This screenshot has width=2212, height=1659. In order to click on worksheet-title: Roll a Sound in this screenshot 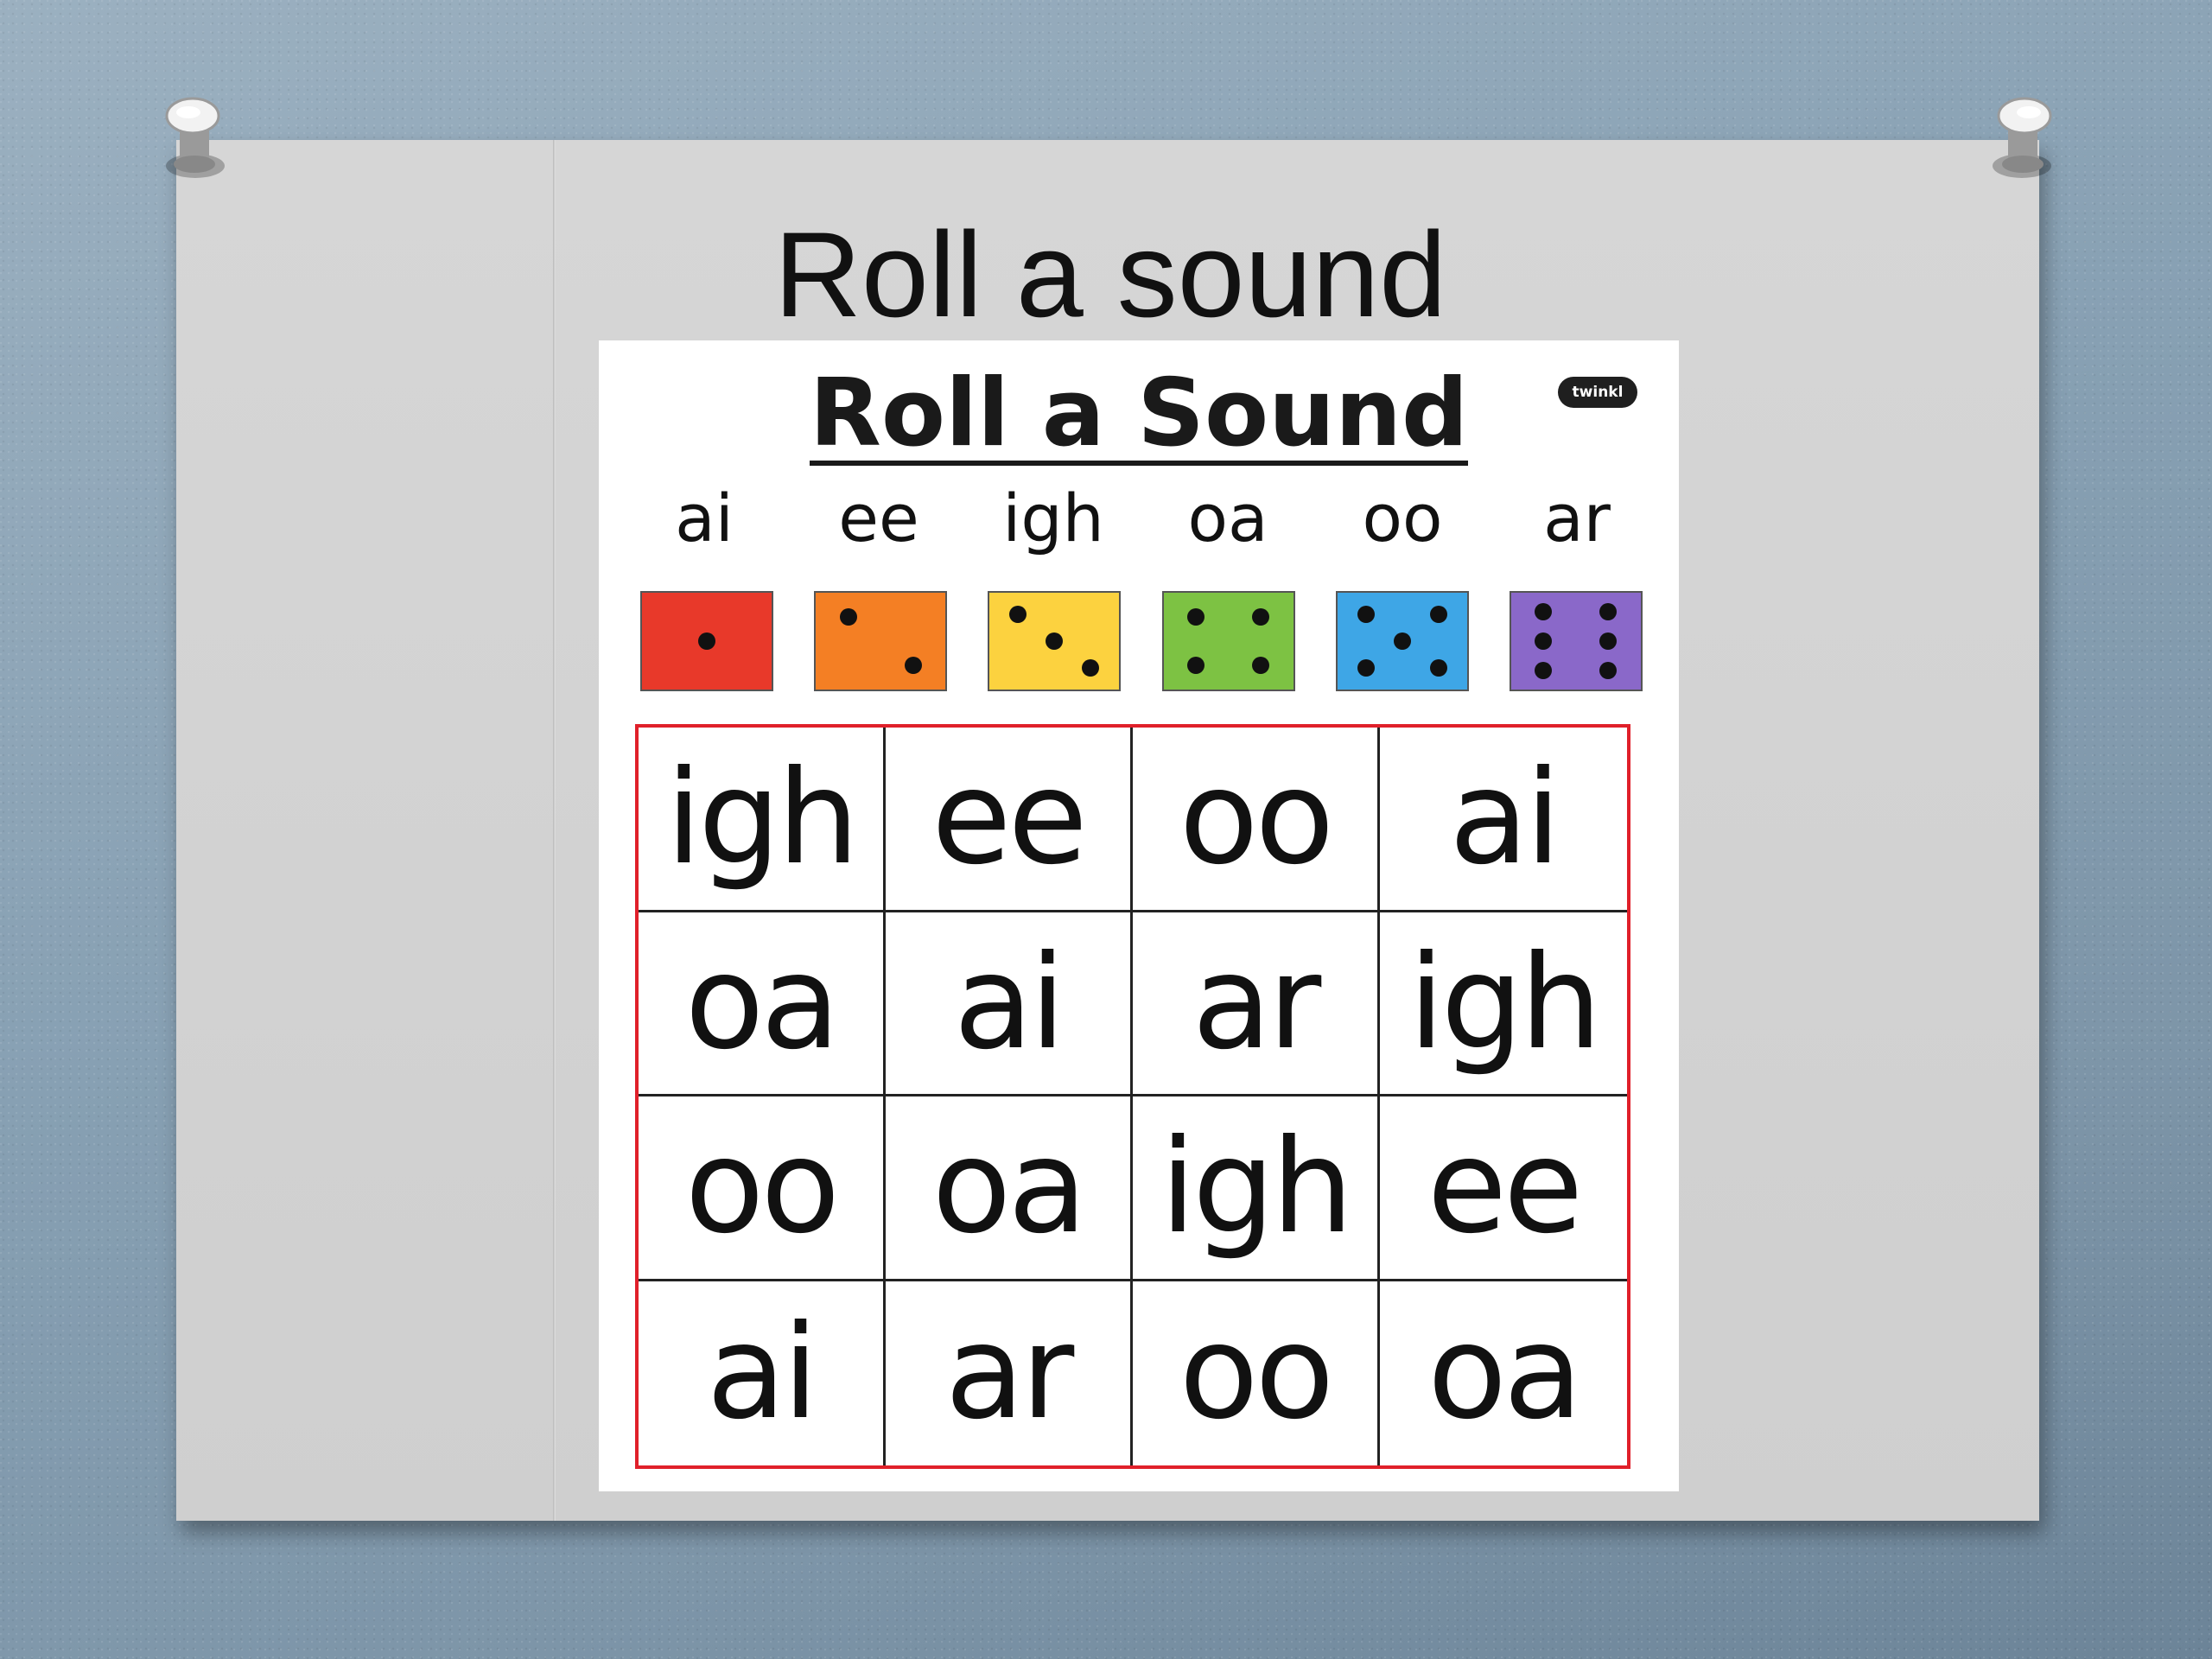, I will do `click(1139, 414)`.